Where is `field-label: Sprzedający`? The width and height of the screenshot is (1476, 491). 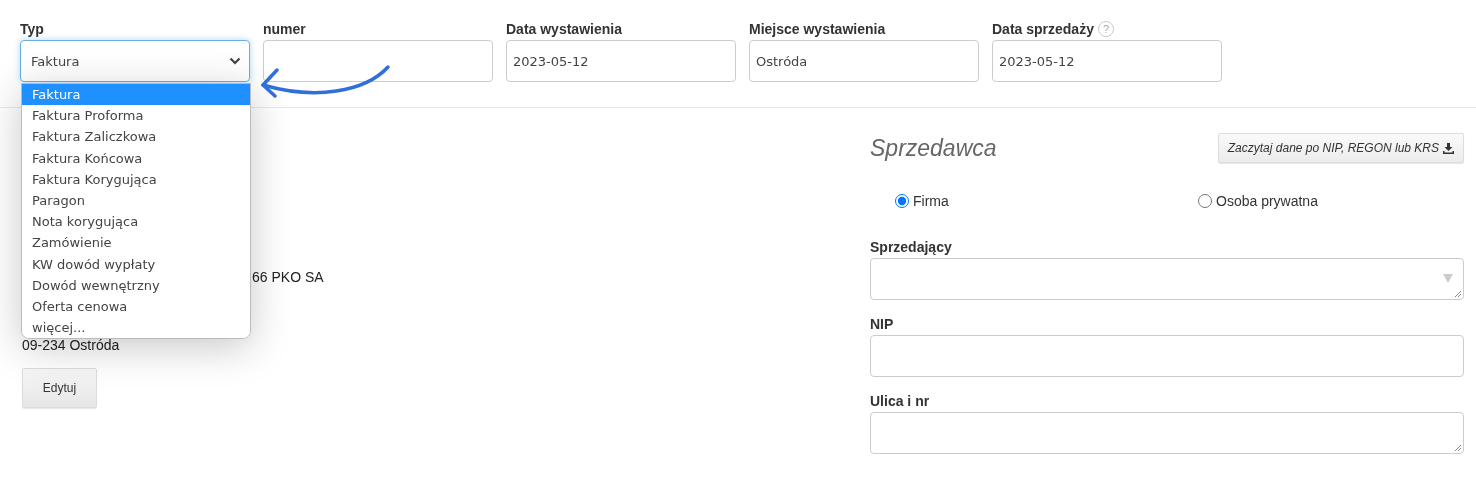 field-label: Sprzedający is located at coordinates (911, 246).